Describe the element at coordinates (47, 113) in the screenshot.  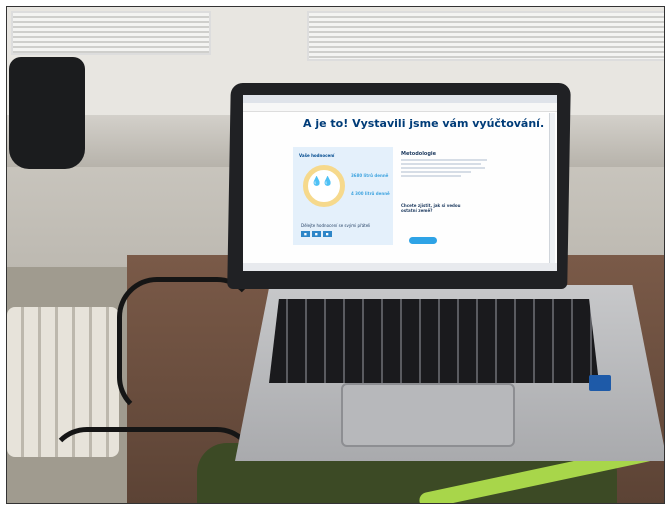
I see `black-bag` at that location.